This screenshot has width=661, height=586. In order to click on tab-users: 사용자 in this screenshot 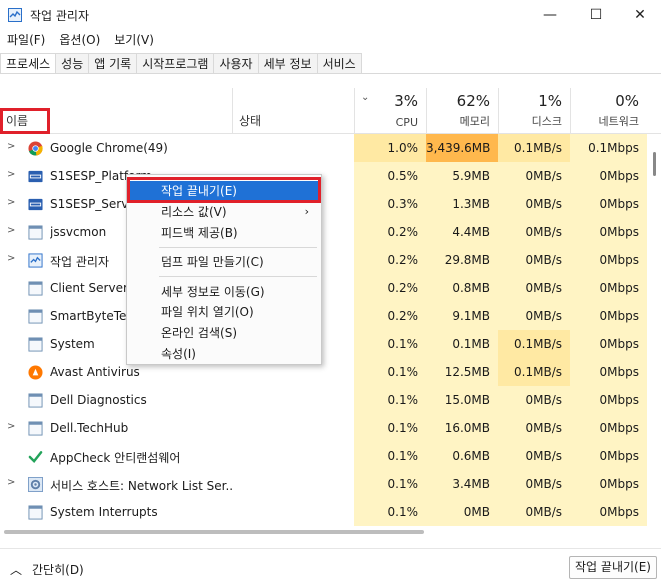, I will do `click(236, 63)`.